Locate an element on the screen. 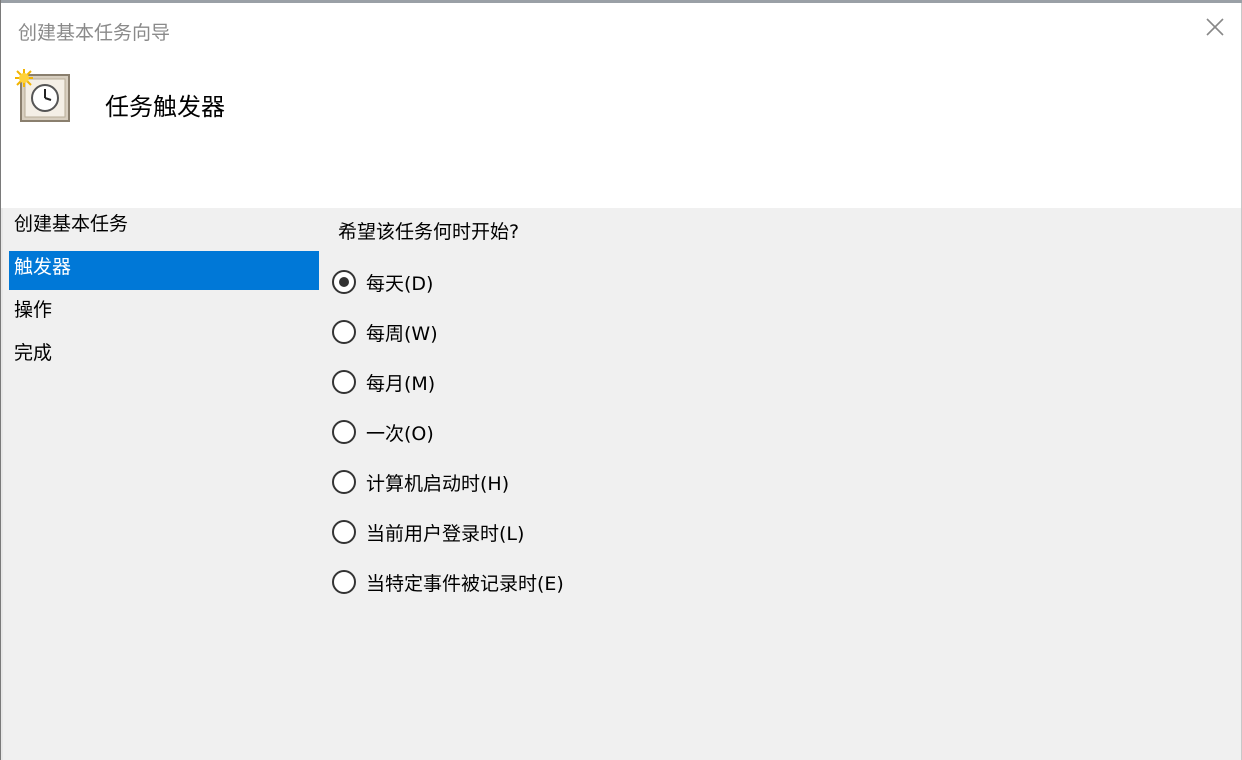 This screenshot has width=1242, height=760. sidebar-item-label: 创建基本任务 is located at coordinates (71, 224).